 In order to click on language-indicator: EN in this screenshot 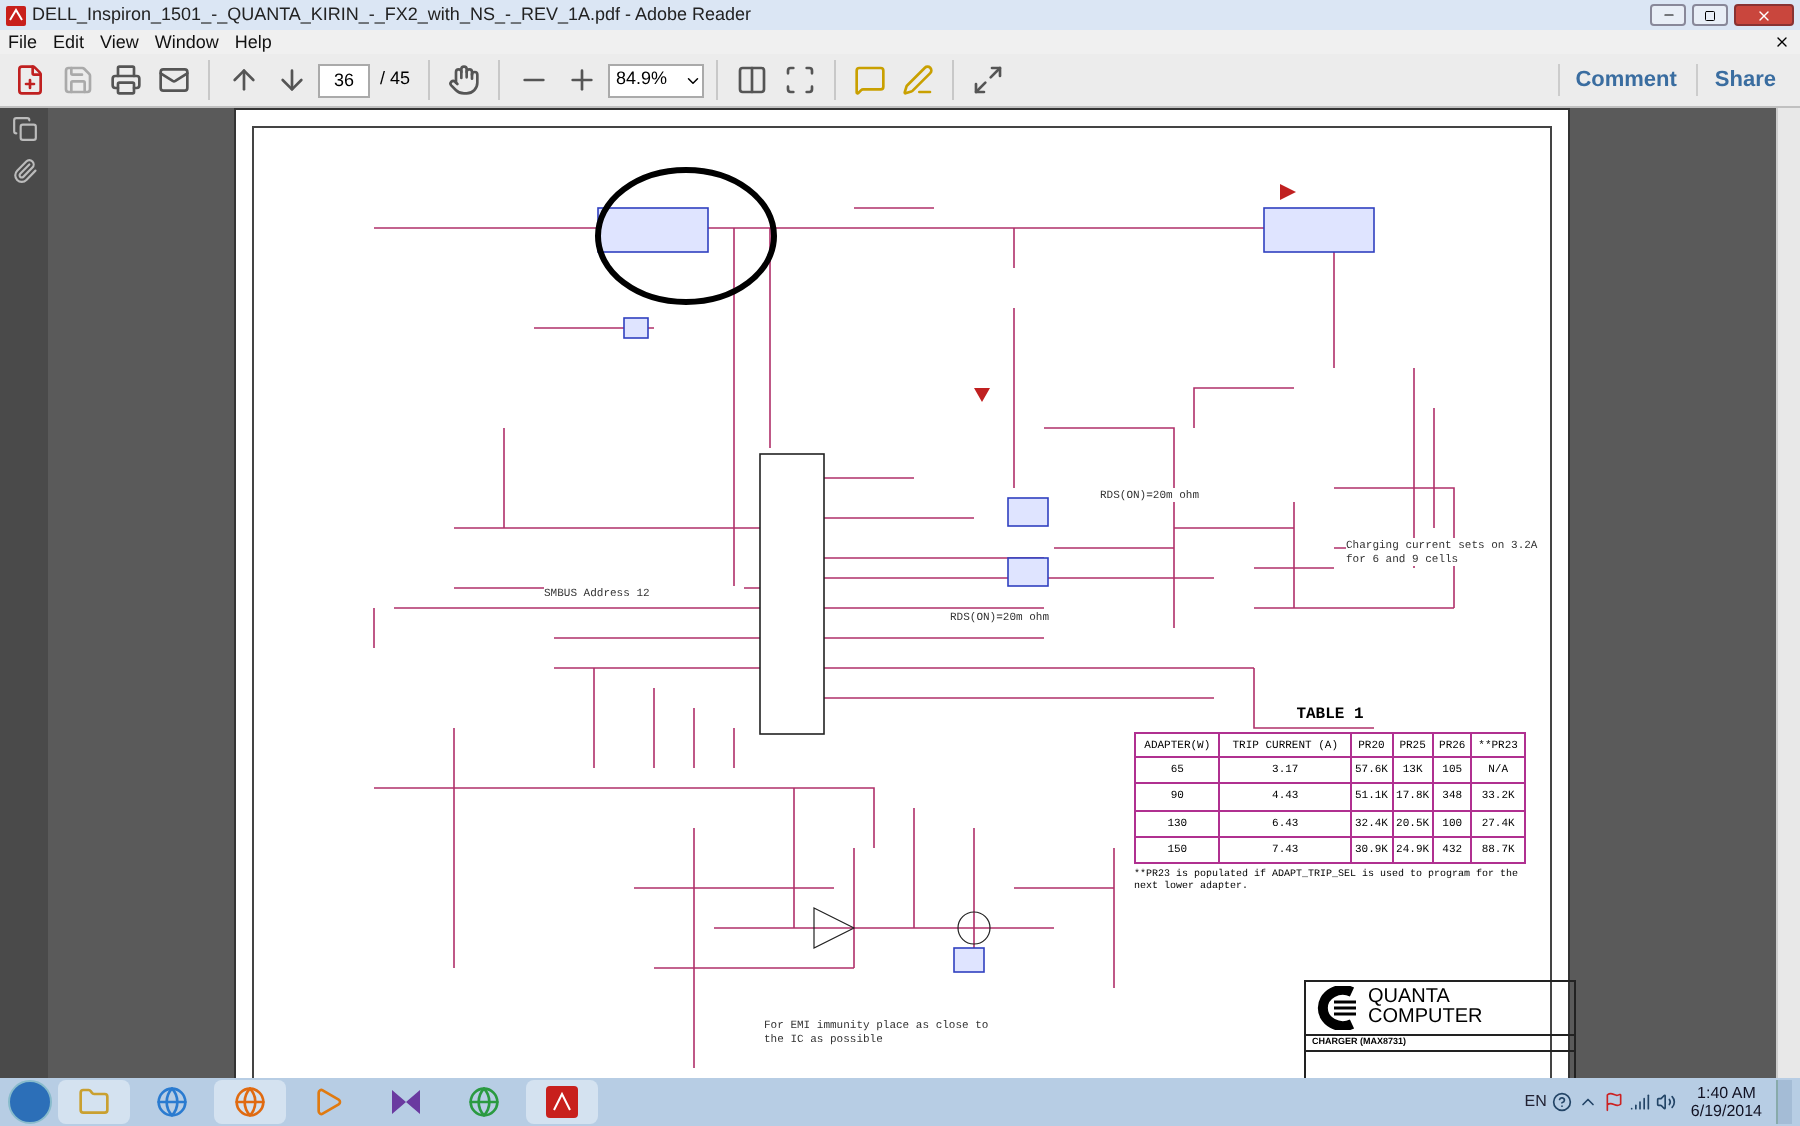, I will do `click(1535, 1102)`.